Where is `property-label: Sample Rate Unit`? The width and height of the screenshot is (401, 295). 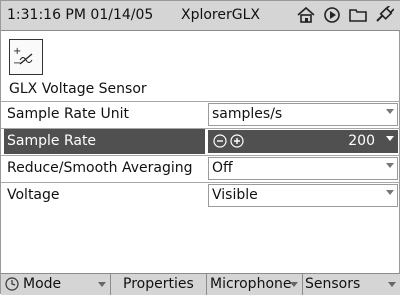
property-label: Sample Rate Unit is located at coordinates (68, 114).